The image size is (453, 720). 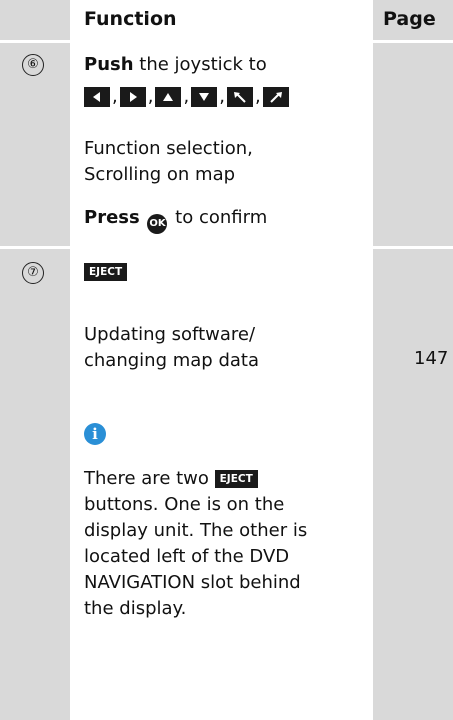 I want to click on diagonal-up-left-icon, so click(x=239, y=97).